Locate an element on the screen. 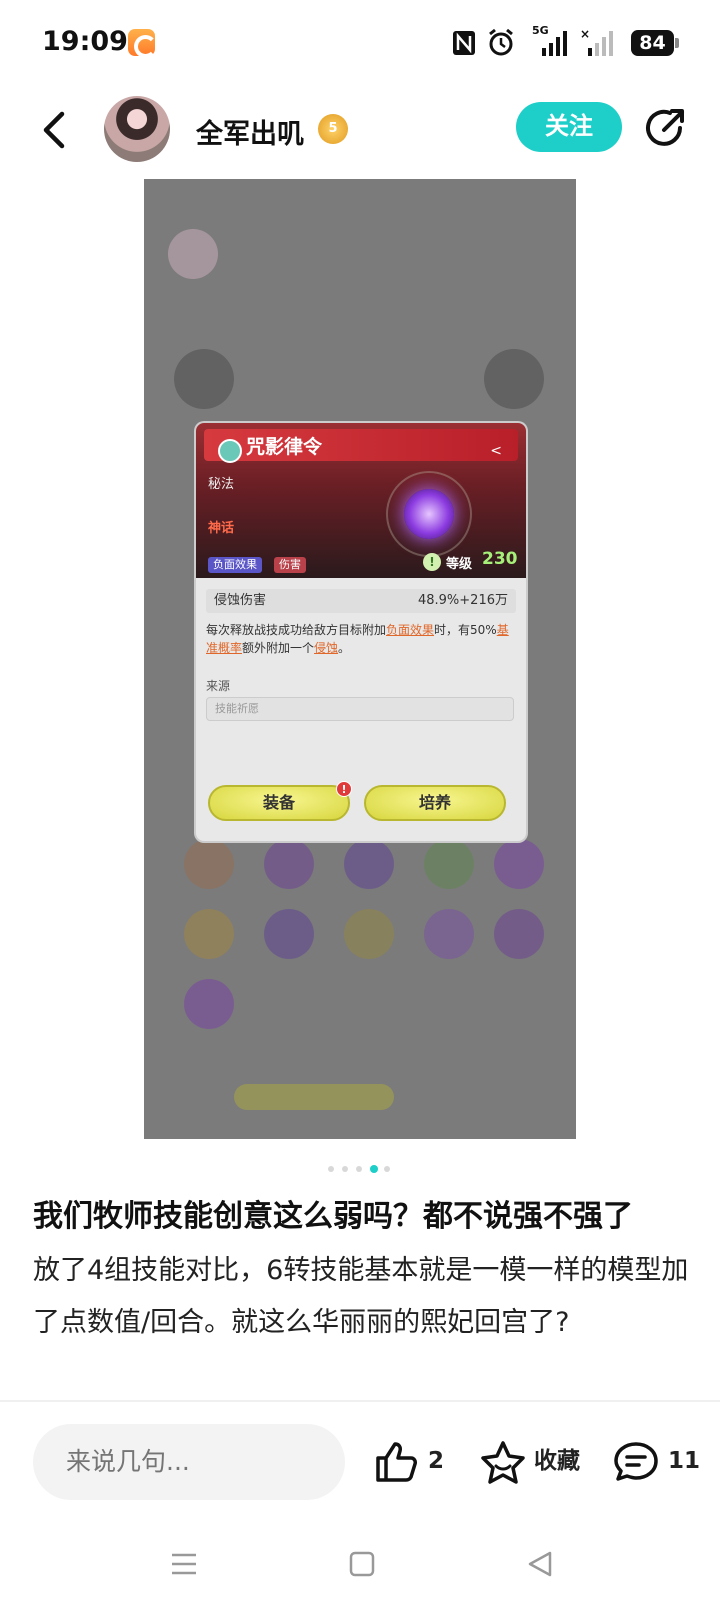 The image size is (720, 1610). menu-icon is located at coordinates (184, 1564).